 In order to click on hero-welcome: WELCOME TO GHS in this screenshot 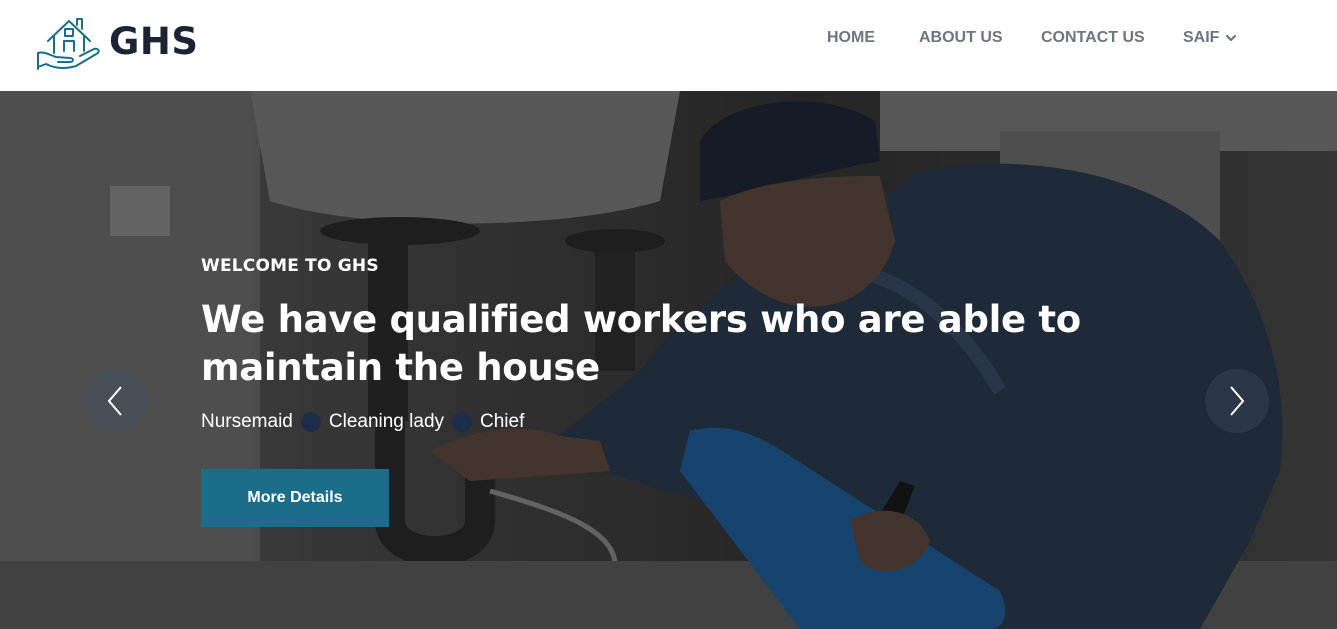, I will do `click(290, 266)`.